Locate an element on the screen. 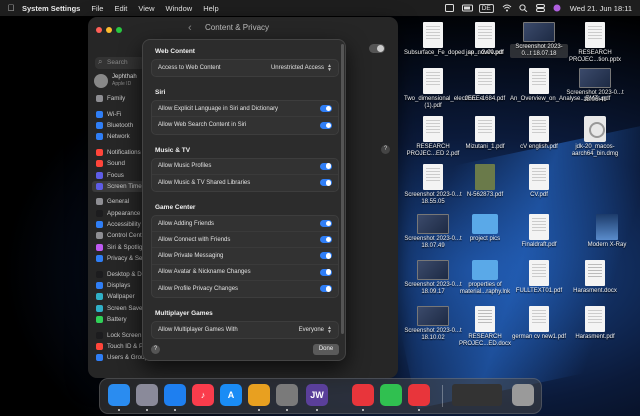 Image resolution: width=640 pixels, height=416 pixels. desktop-file: RESEARCH PROJEC...ED 2.pdf is located at coordinates (433, 137).